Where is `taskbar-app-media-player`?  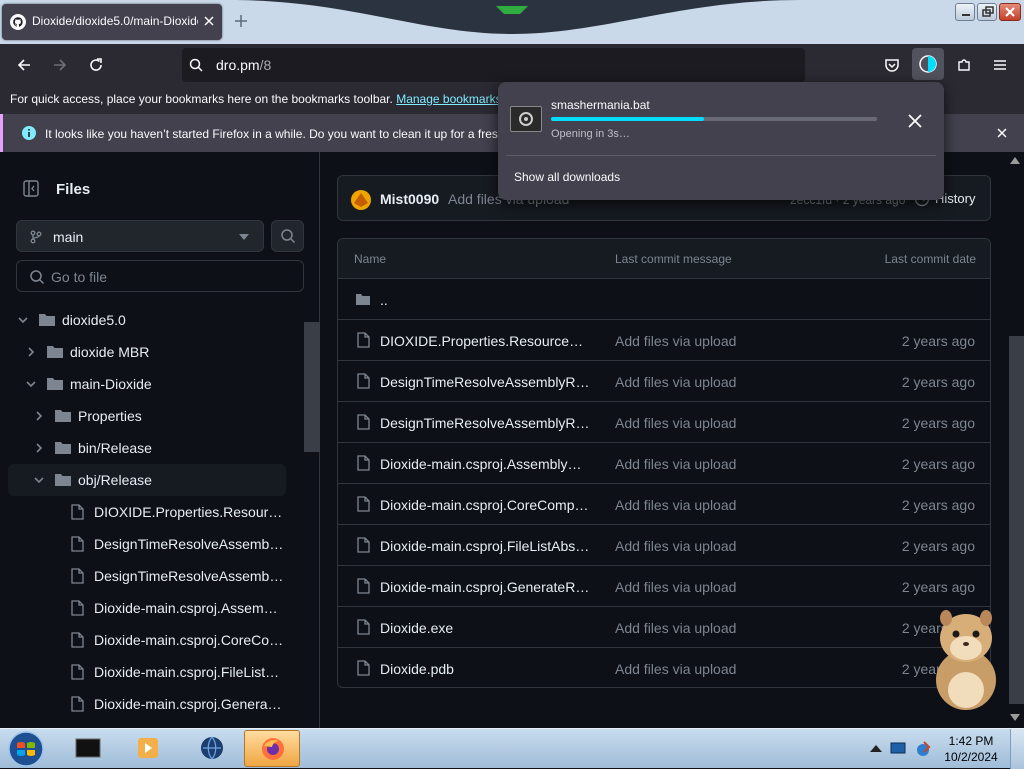
taskbar-app-media-player is located at coordinates (148, 748).